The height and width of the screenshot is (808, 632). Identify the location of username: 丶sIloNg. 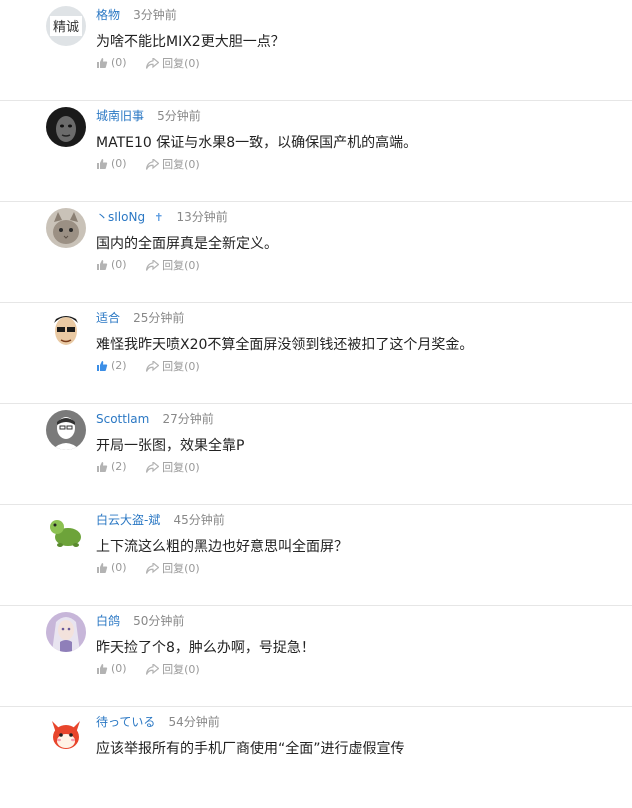
(120, 217).